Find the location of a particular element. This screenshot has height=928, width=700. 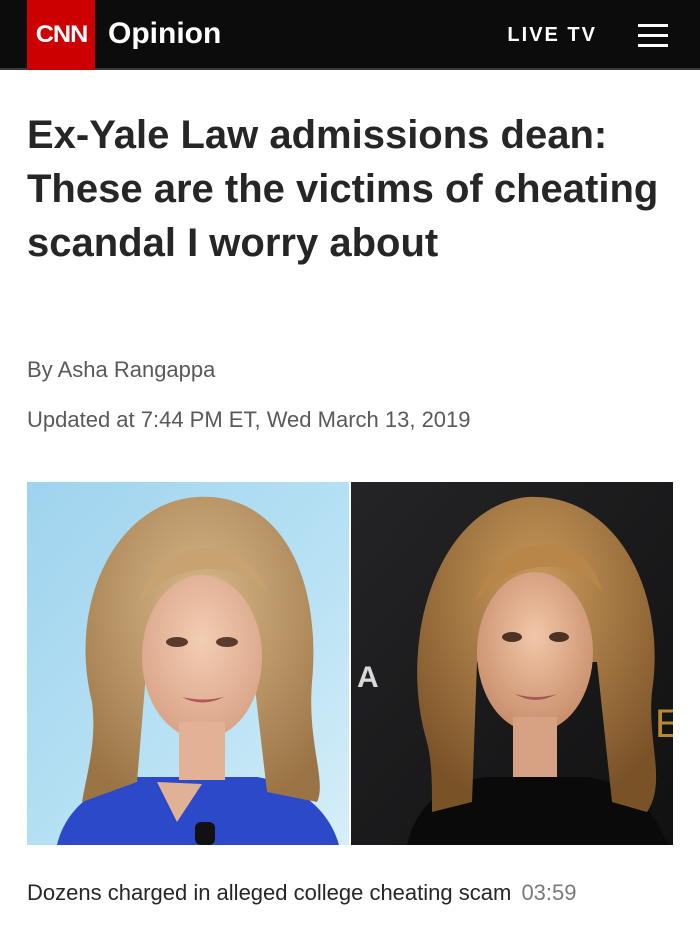

cnn-logo-text: CNN is located at coordinates (61, 34).